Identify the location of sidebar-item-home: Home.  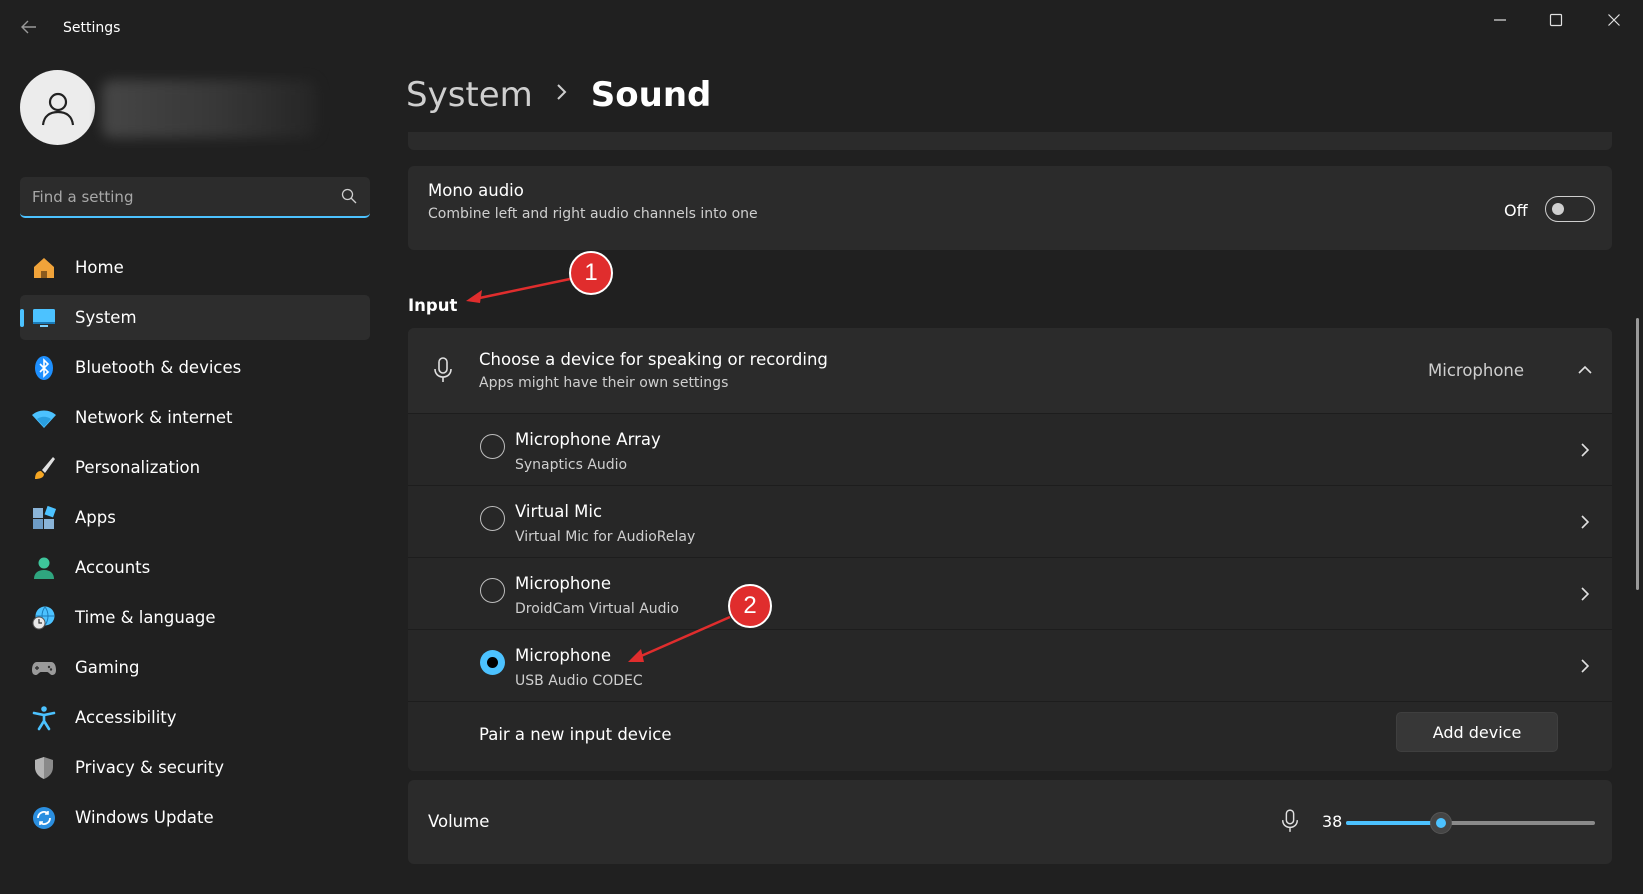
(195, 267).